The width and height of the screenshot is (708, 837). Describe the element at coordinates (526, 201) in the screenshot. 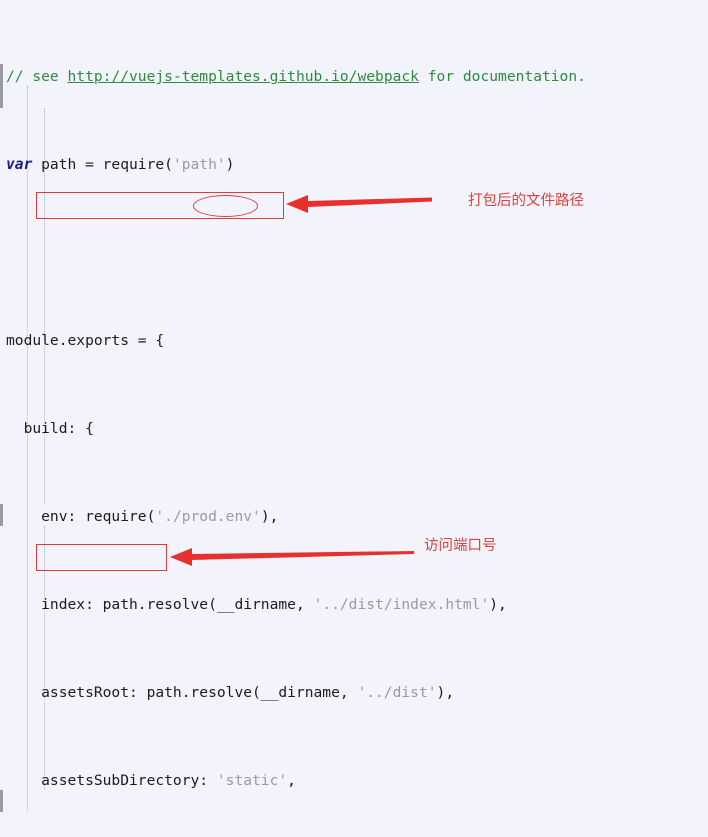

I see `annotation-label-assets-public-path: 打包后的文件路径` at that location.